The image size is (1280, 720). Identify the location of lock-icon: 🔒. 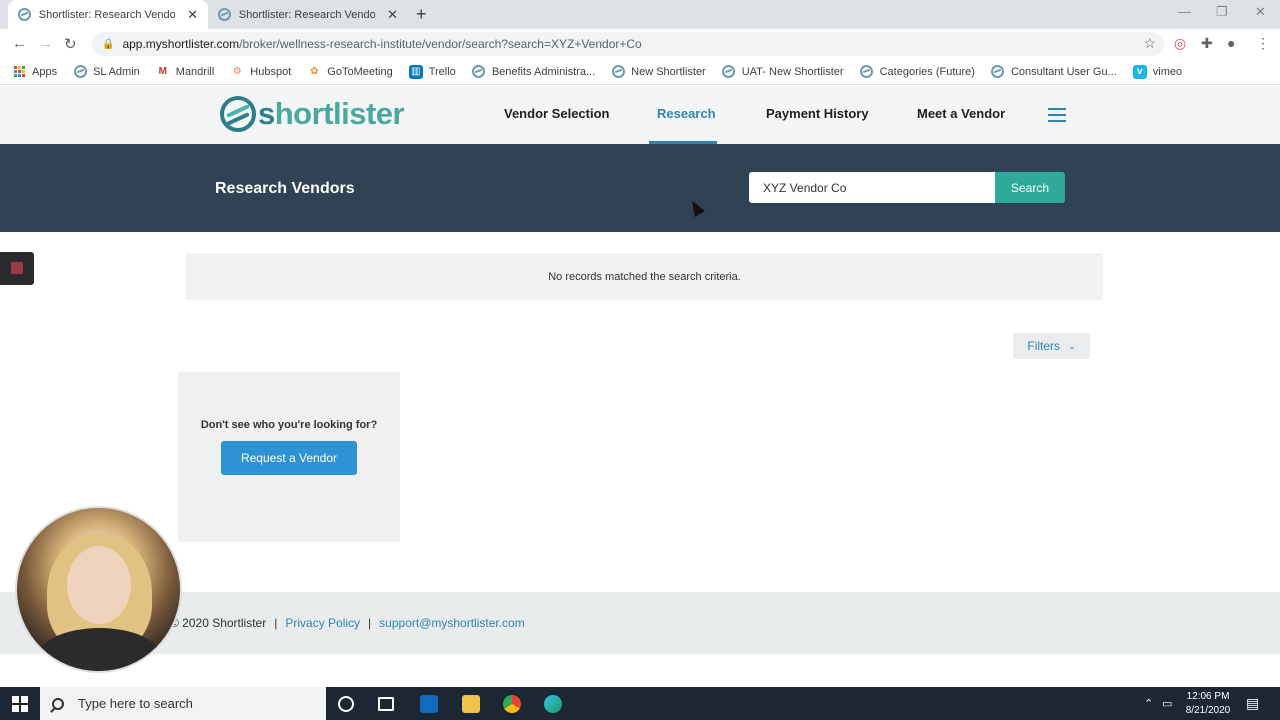
(108, 44).